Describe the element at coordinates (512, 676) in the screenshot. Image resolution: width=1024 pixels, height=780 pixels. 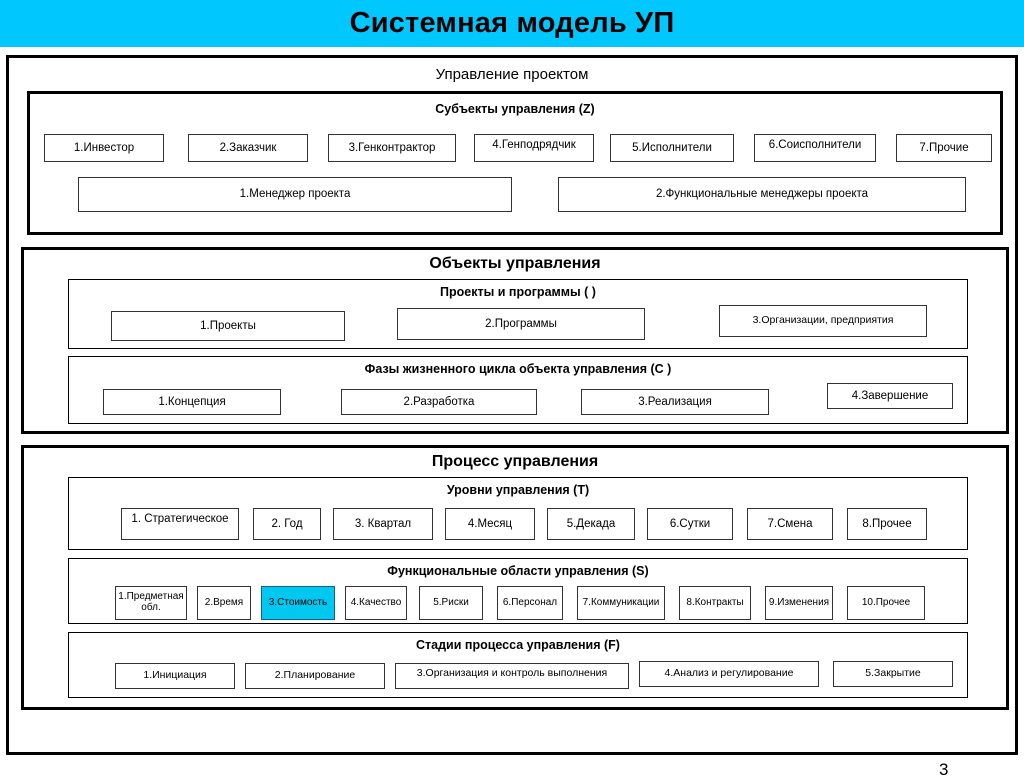
I see `stage-box-organization-control: 3.Организация и контроль выполнения` at that location.